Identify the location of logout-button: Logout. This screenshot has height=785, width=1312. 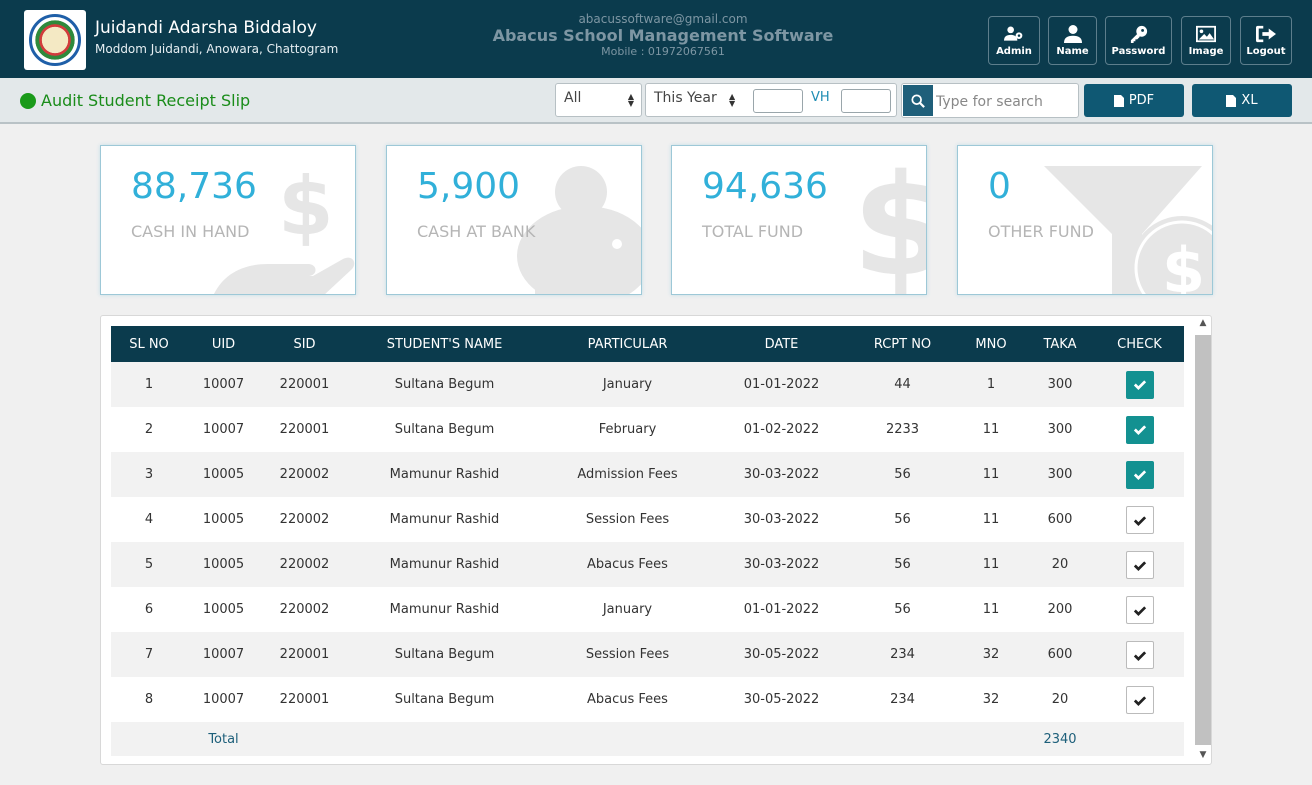
(1266, 40).